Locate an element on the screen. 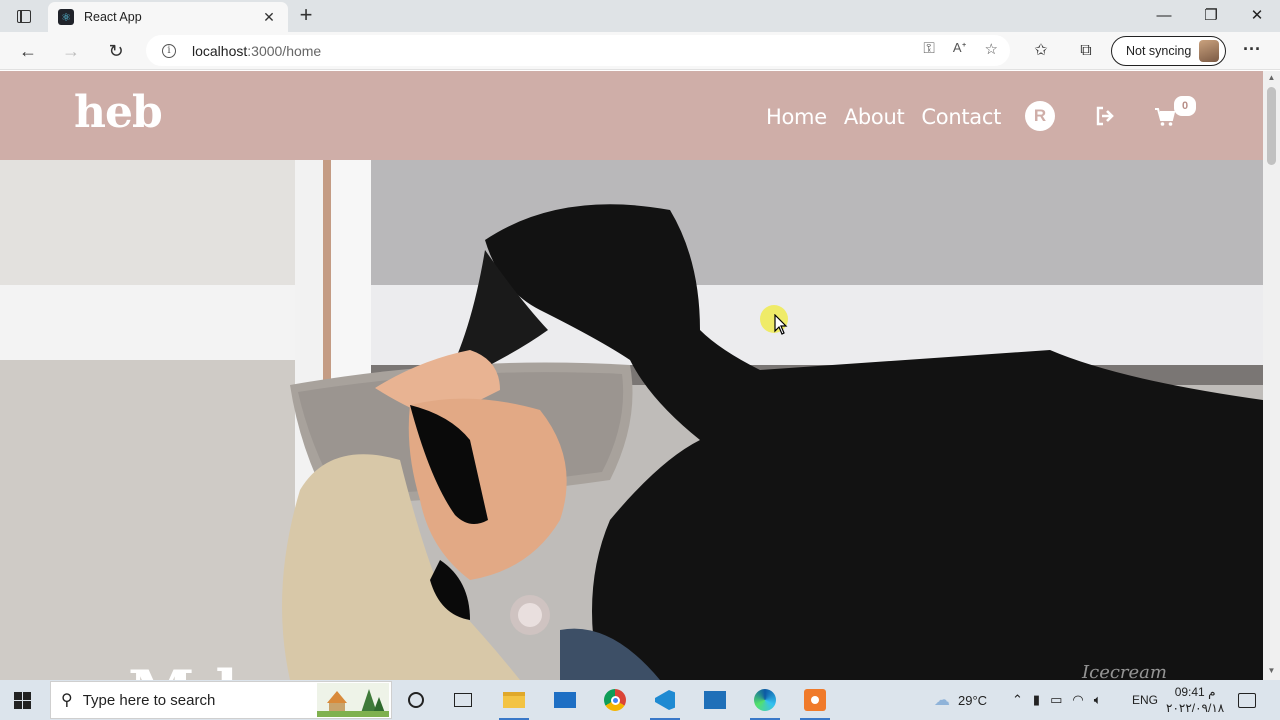  tab-actions-icon is located at coordinates (24, 16).